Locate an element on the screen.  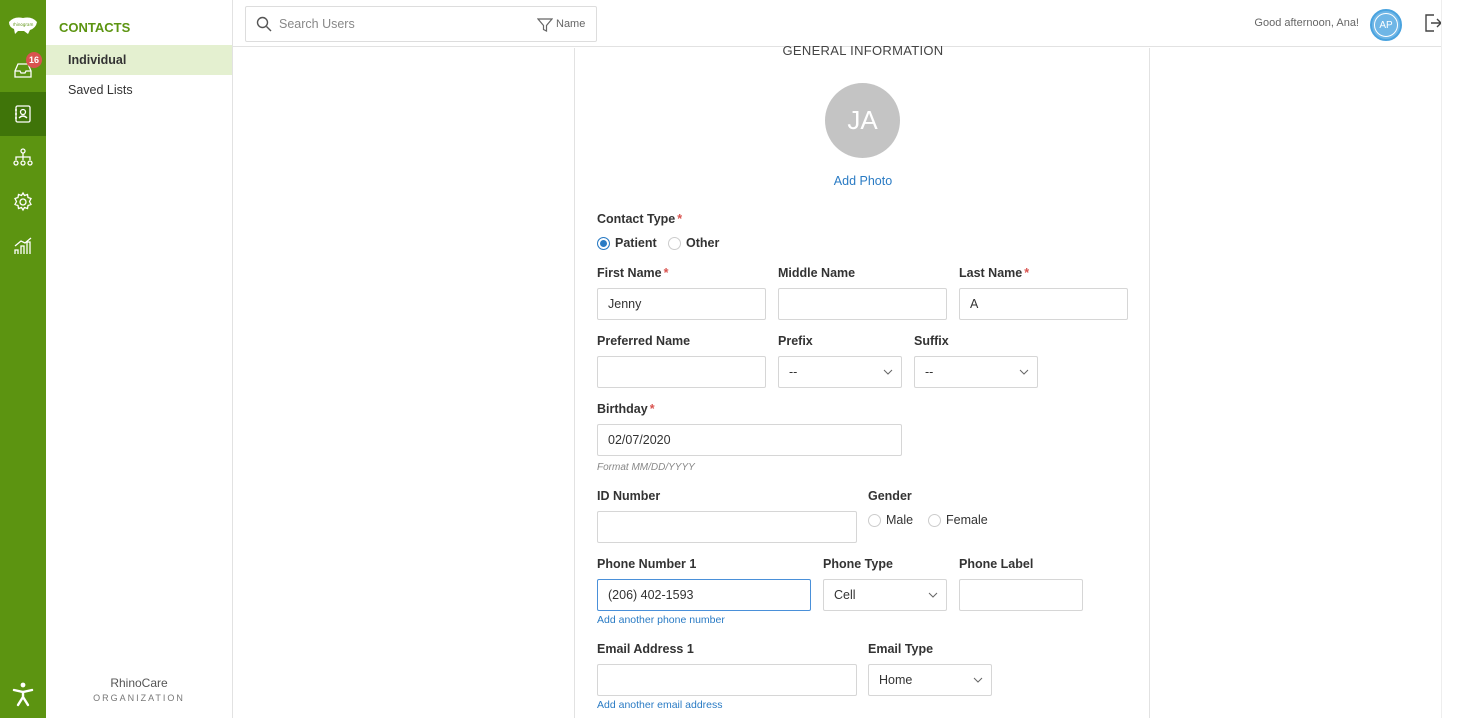
birthday-label: Birthday * is located at coordinates (626, 409).